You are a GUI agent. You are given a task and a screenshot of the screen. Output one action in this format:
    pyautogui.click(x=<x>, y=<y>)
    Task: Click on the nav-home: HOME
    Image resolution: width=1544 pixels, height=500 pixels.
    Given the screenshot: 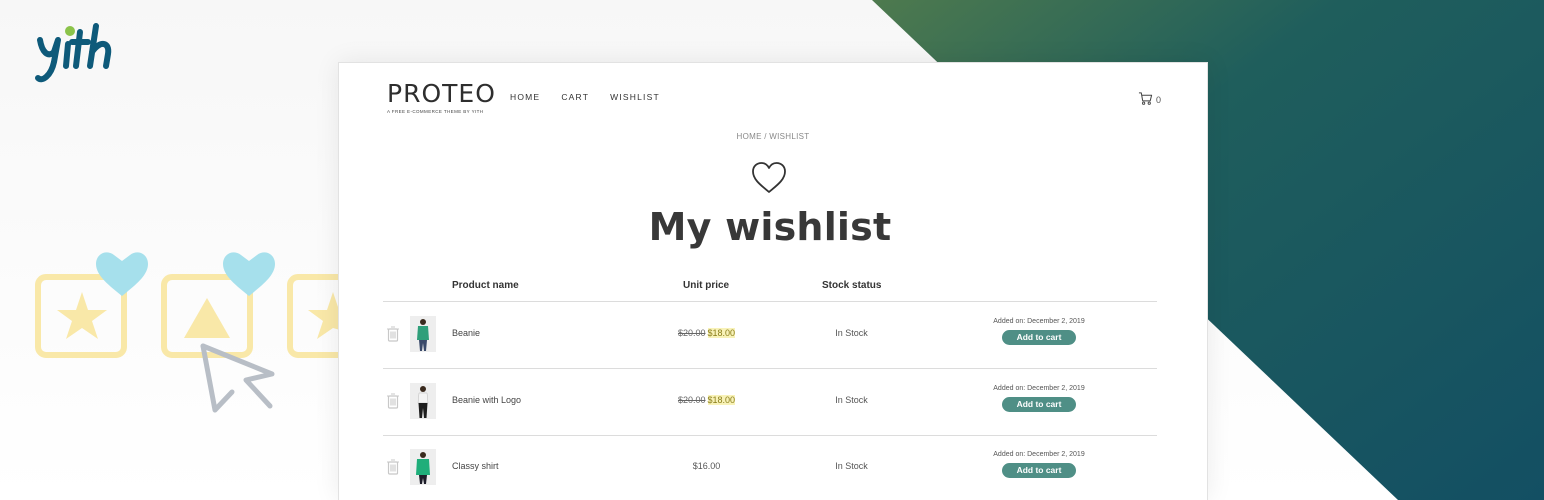 What is the action you would take?
    pyautogui.click(x=525, y=97)
    